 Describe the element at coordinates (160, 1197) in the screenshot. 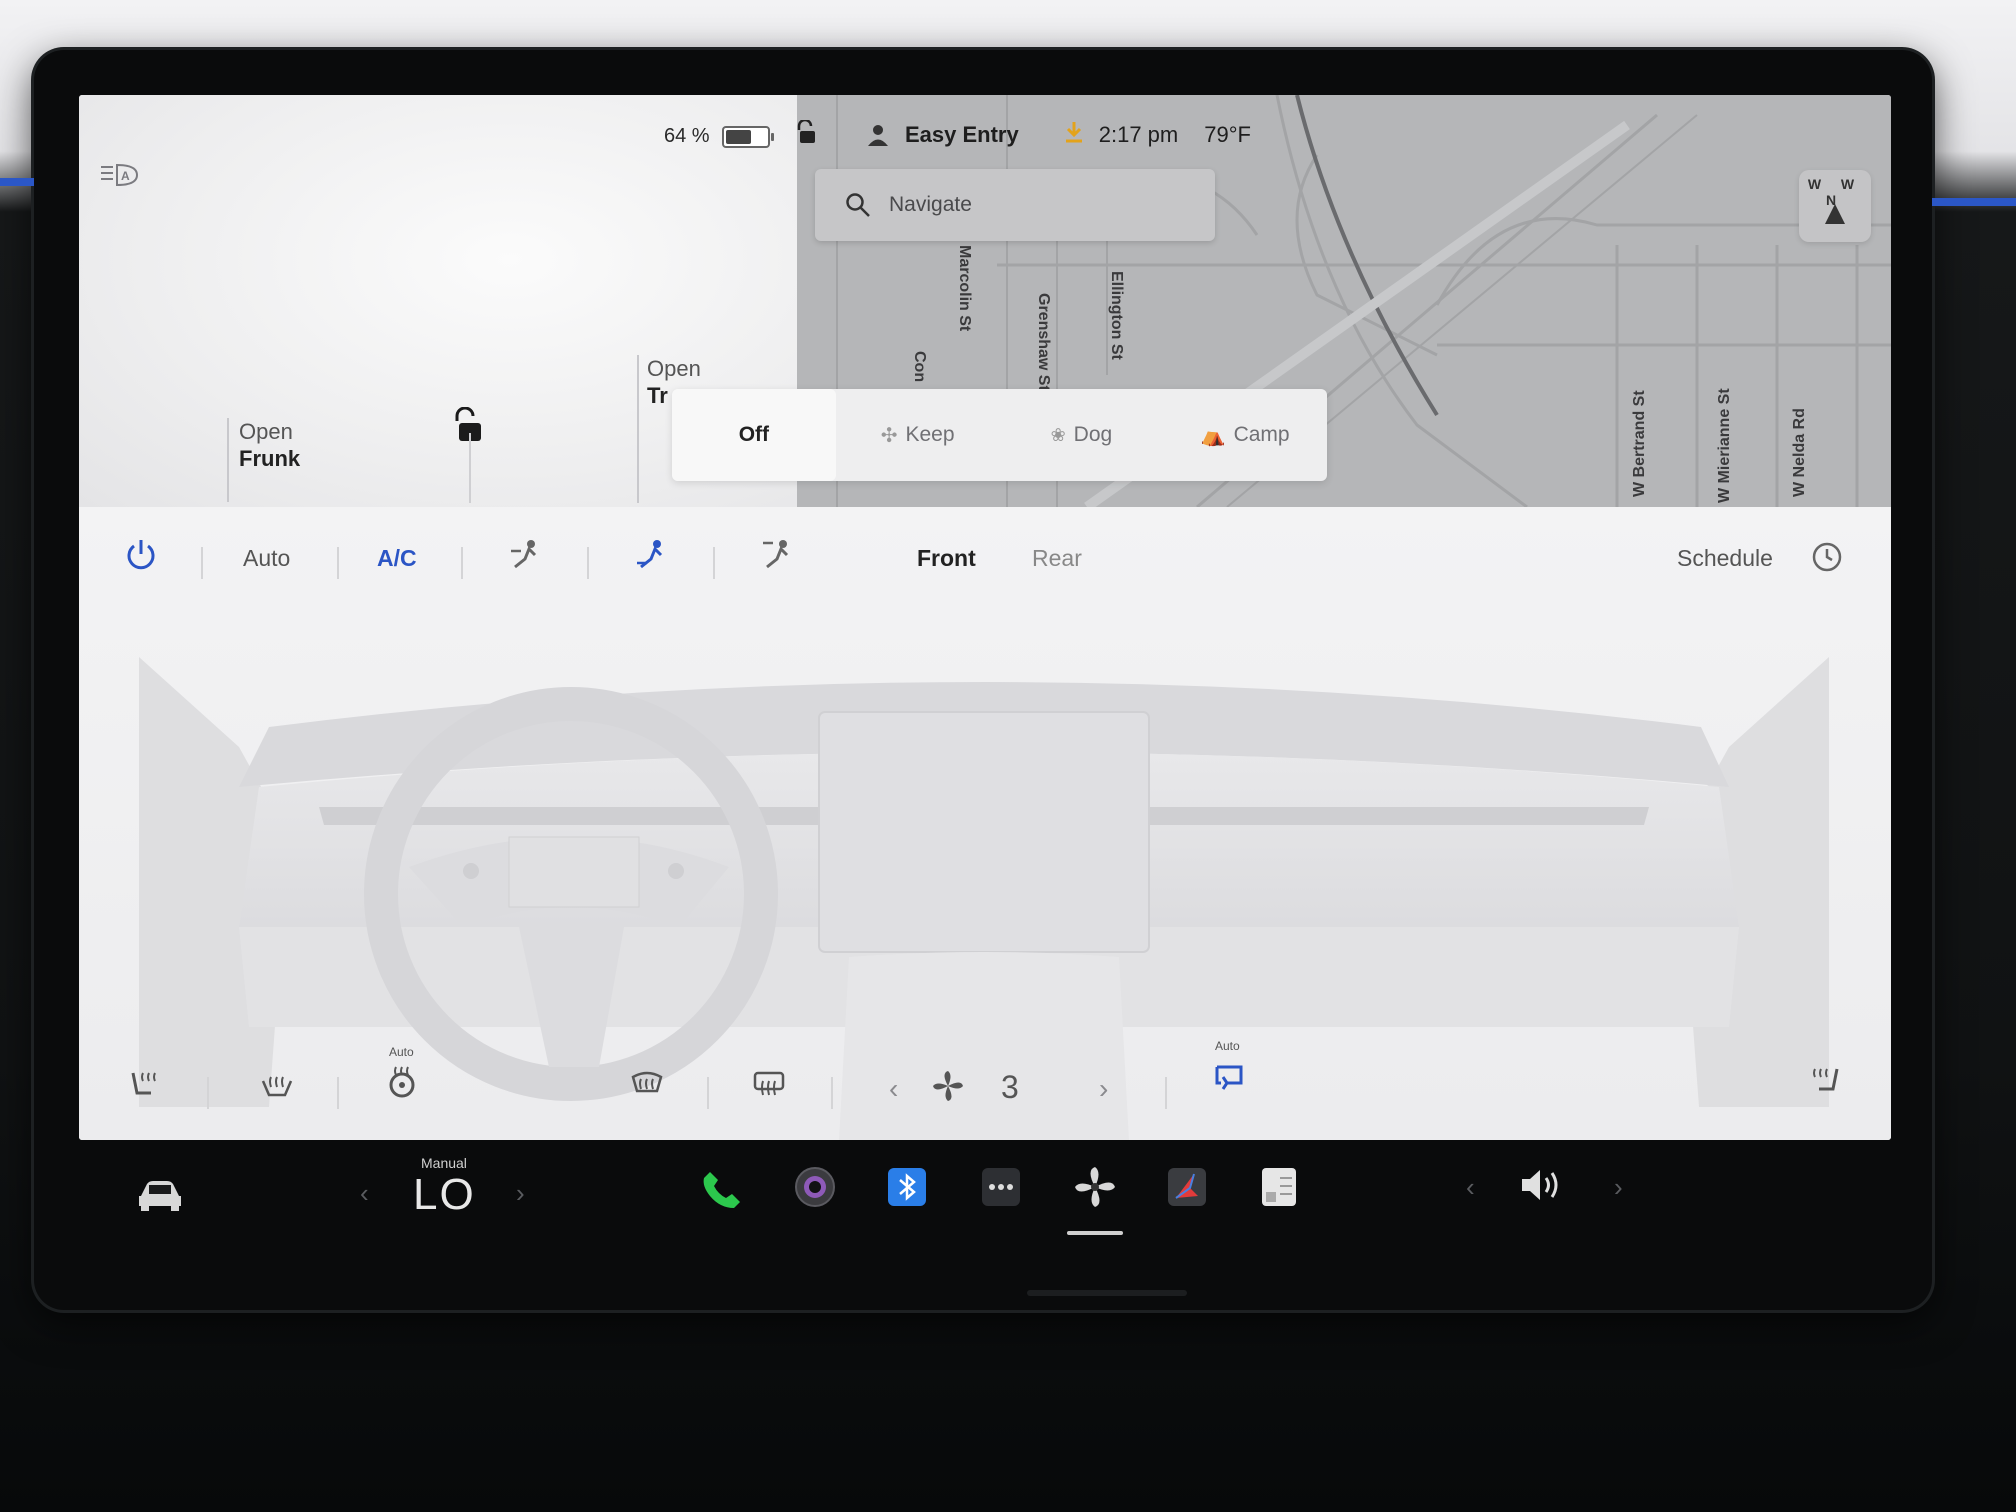

I see `car-icon` at that location.